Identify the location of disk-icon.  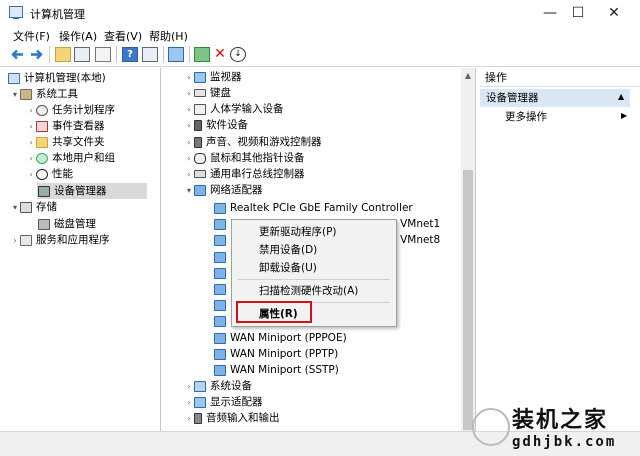
(44, 224).